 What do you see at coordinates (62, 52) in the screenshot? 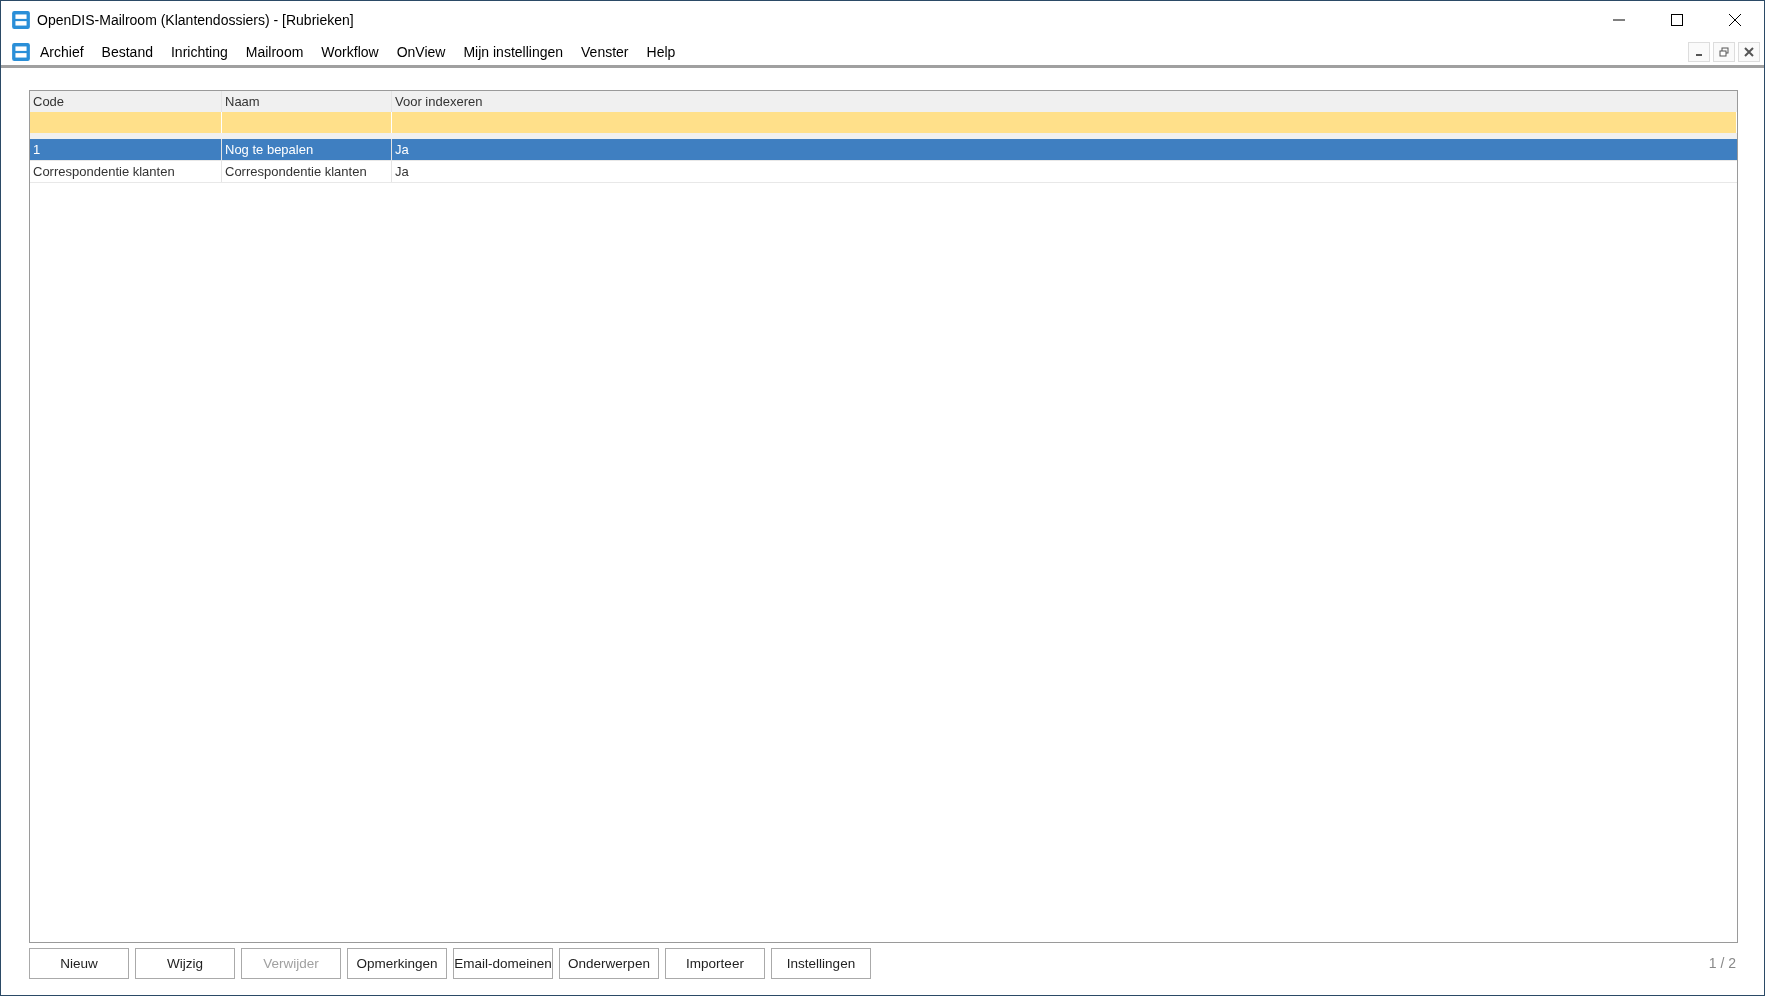
I see `menu-item: Archief` at bounding box center [62, 52].